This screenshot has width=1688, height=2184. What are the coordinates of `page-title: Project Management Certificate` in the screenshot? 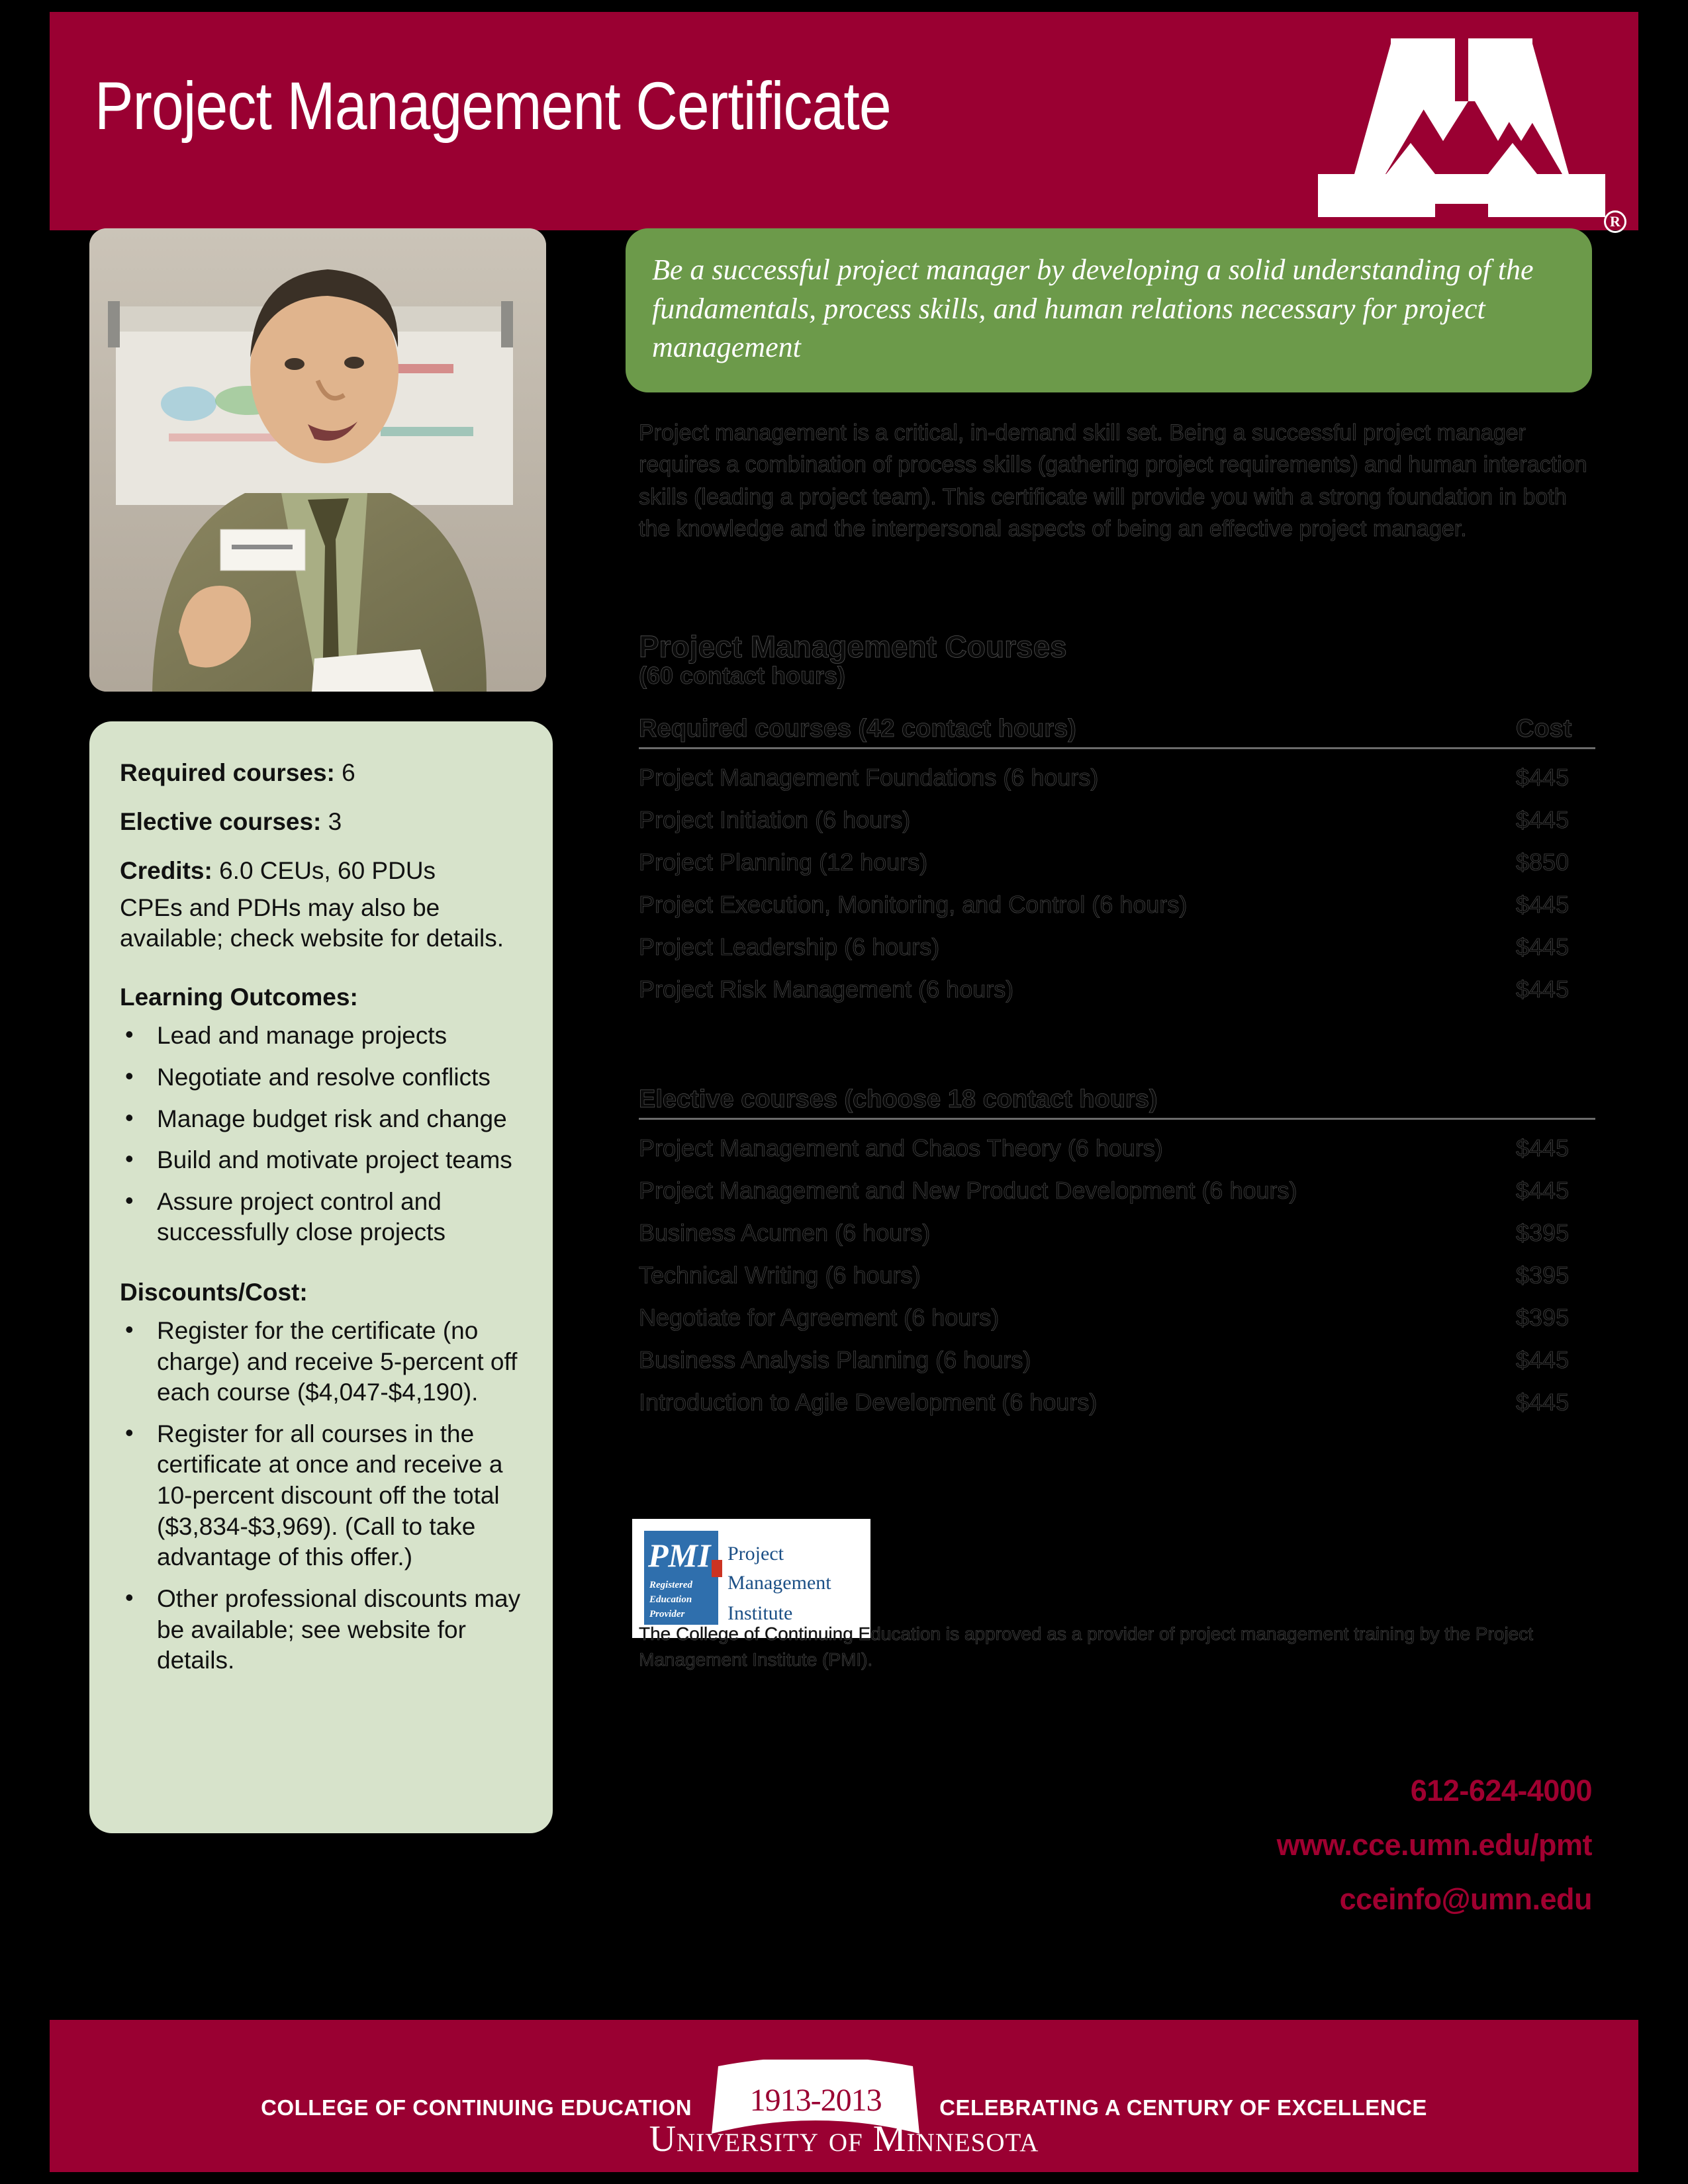 It's located at (493, 106).